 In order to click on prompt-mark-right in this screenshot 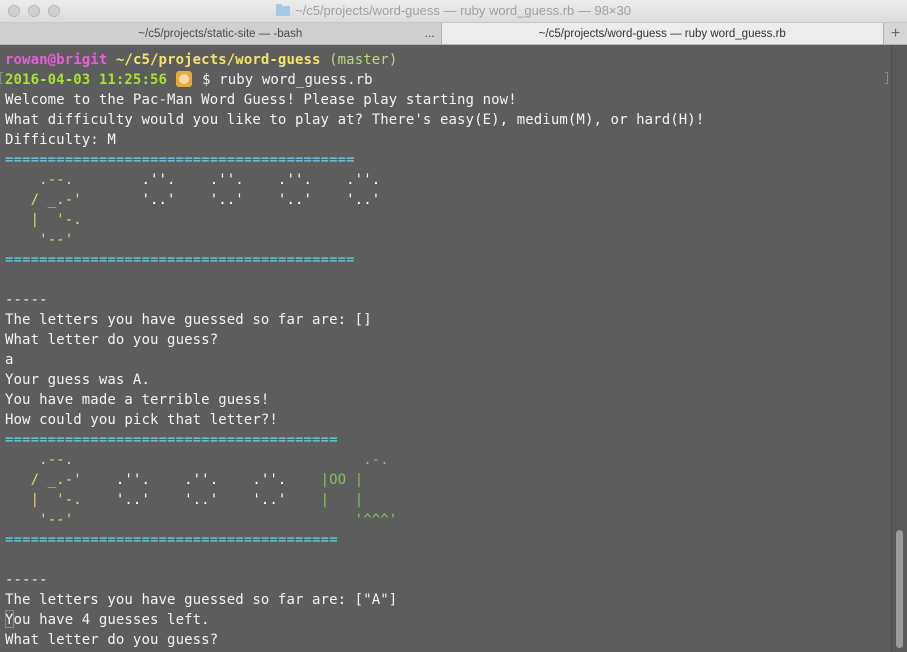, I will do `click(886, 78)`.